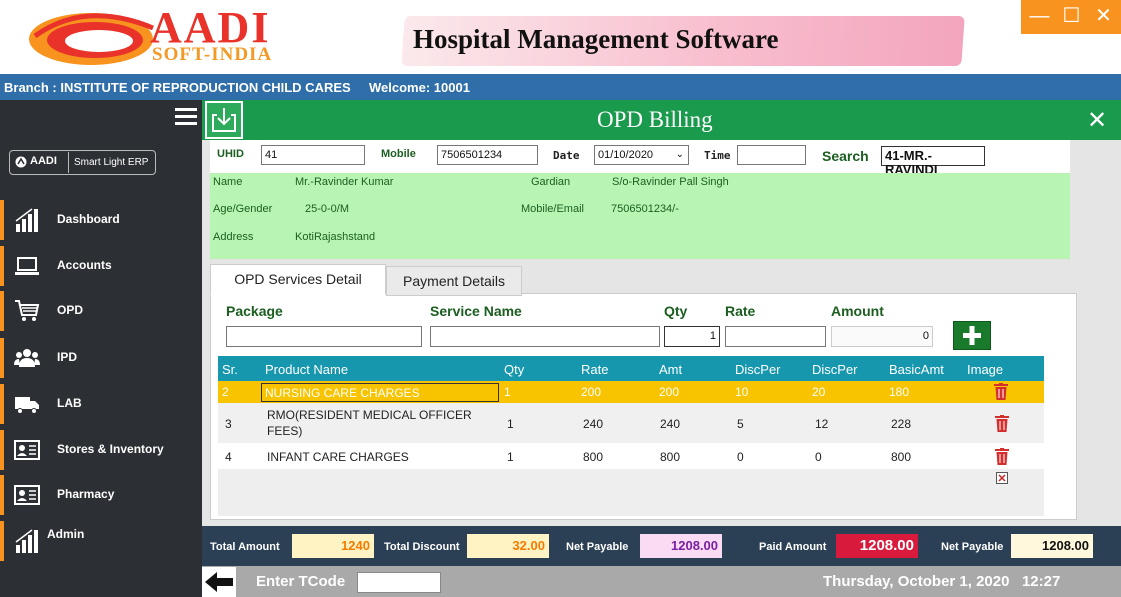 This screenshot has width=1121, height=597. I want to click on nav-ipd: IPD, so click(101, 358).